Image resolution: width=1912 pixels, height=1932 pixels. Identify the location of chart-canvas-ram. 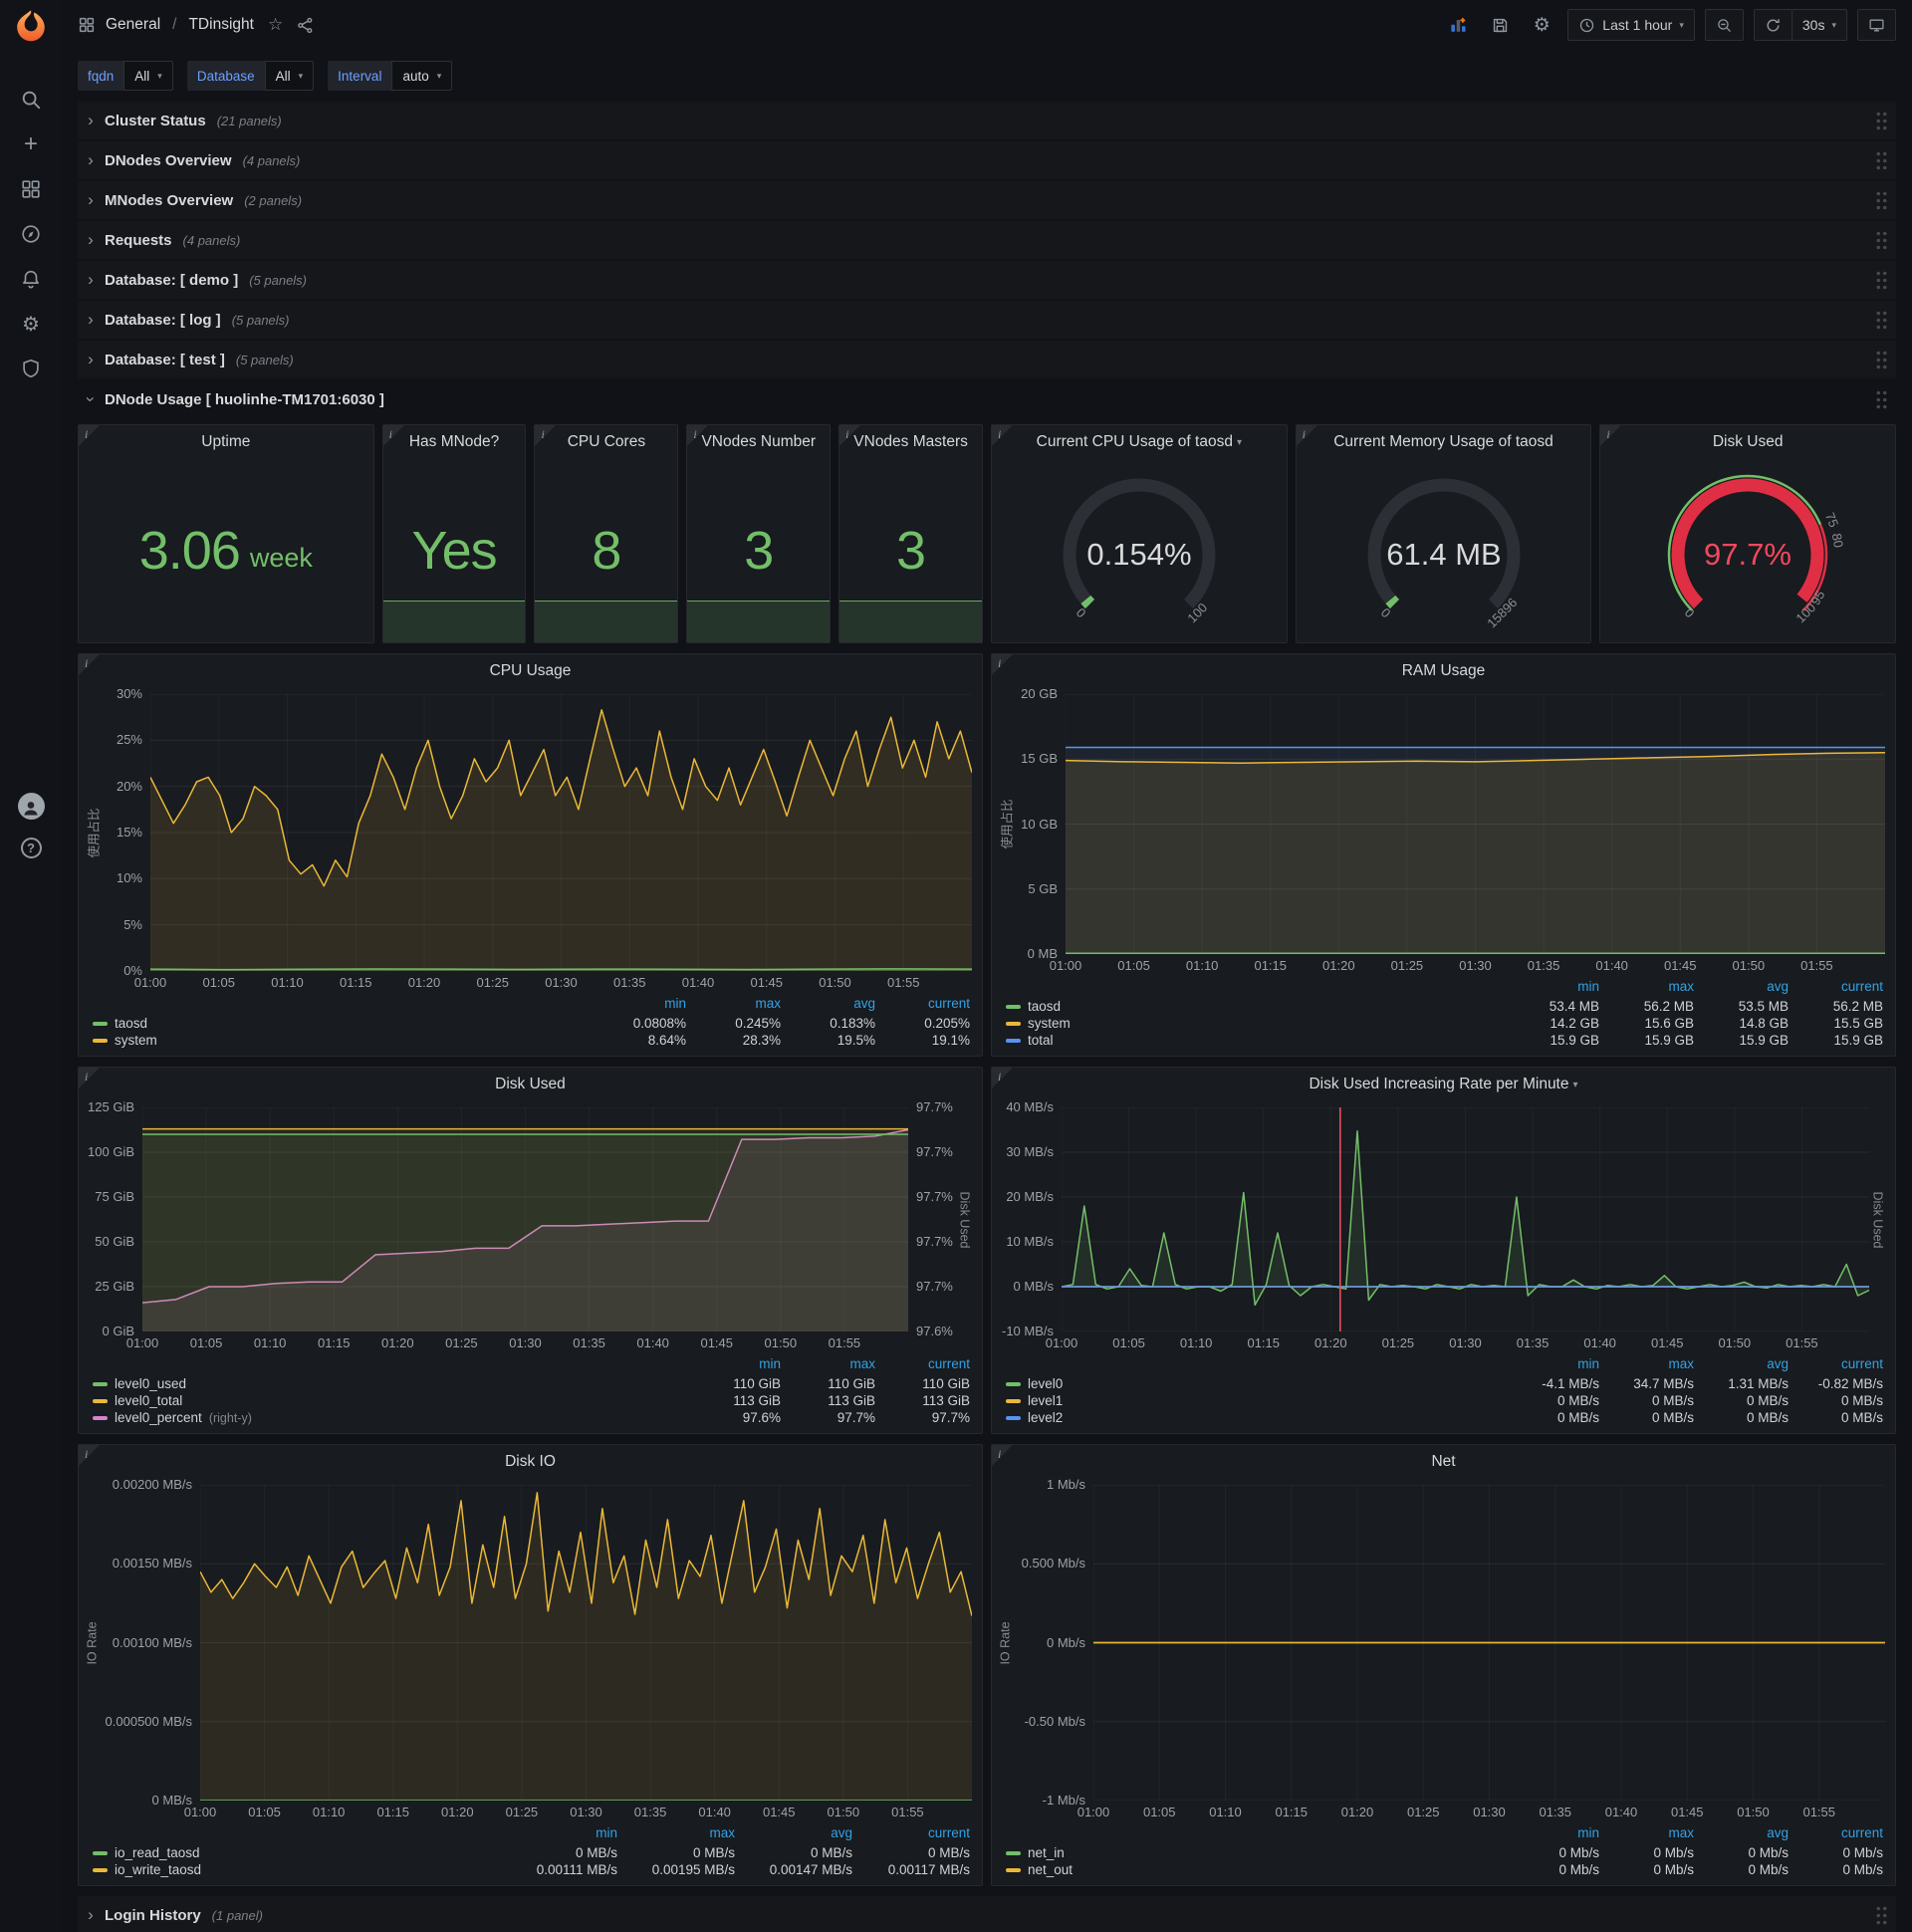
(1475, 824).